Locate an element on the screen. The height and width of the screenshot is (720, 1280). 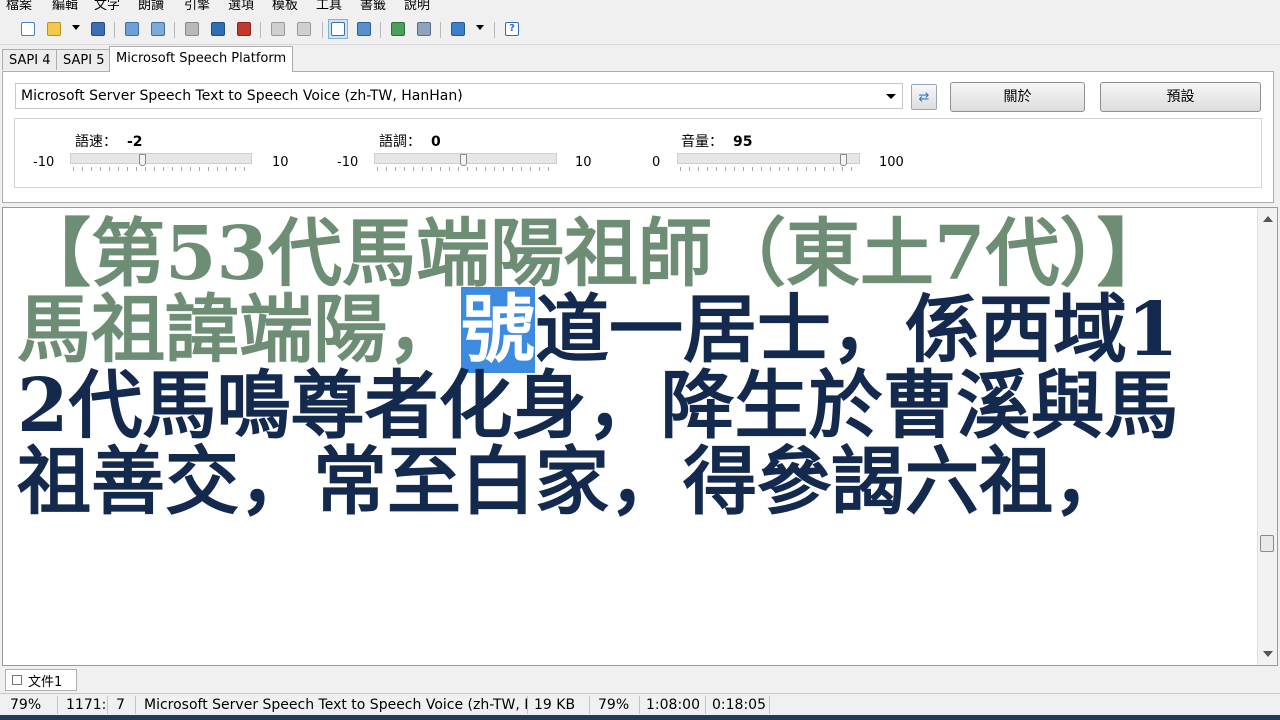
menu-template: 模板 is located at coordinates (285, 5).